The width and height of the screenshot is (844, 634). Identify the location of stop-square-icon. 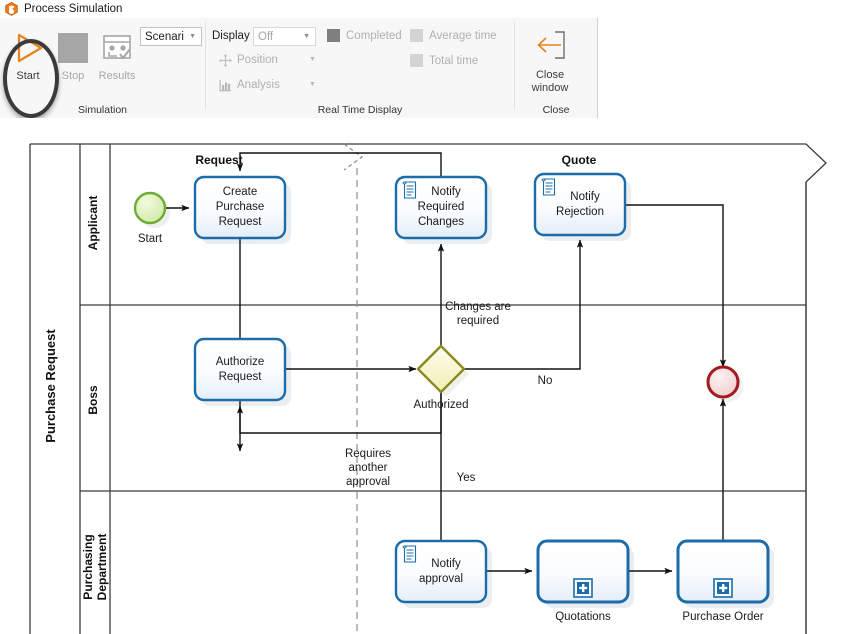
(73, 48).